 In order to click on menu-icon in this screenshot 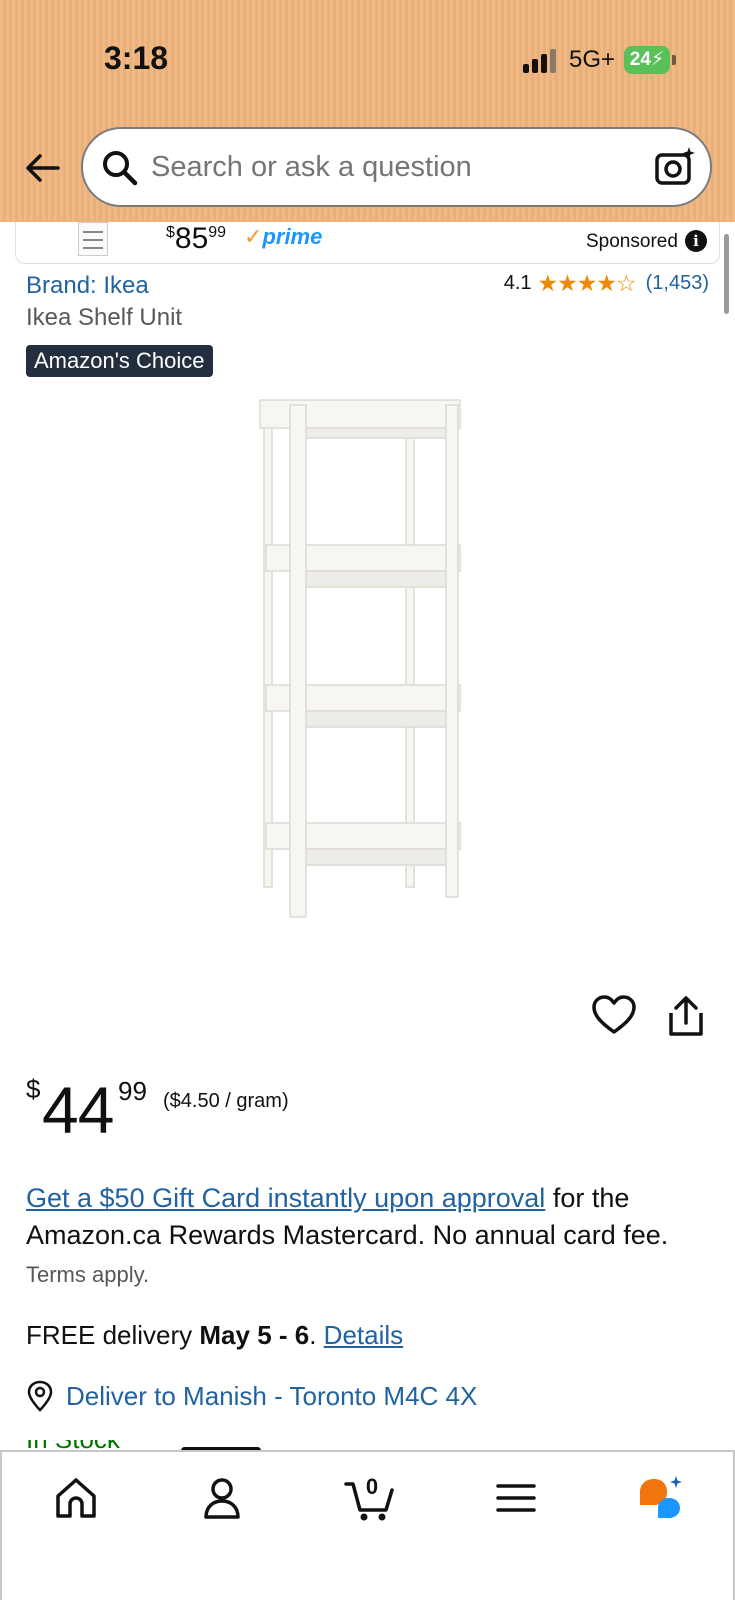, I will do `click(516, 1498)`.